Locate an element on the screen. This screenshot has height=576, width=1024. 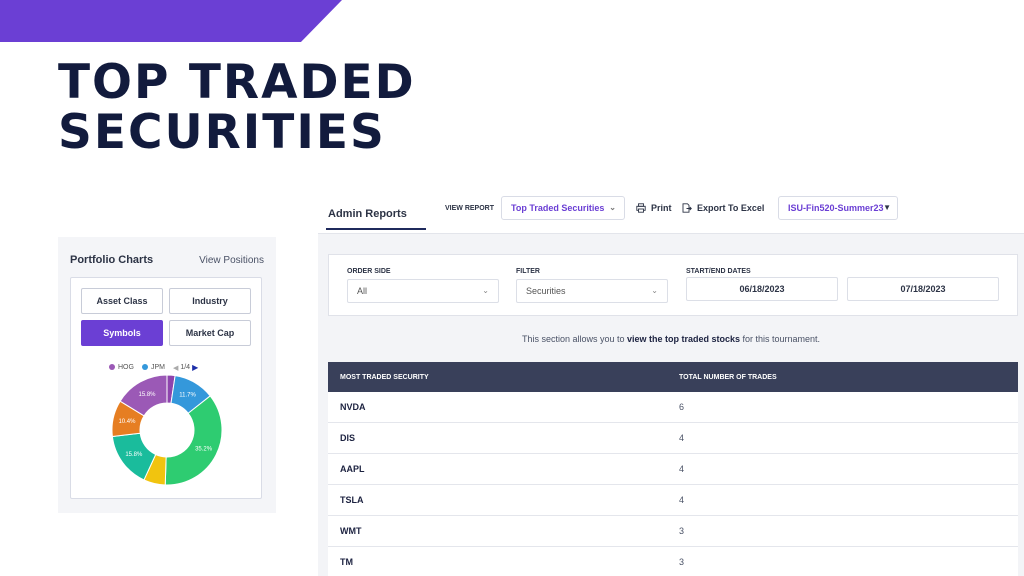
legend-pager: ◀ 1/4 ▶ is located at coordinates (185, 367).